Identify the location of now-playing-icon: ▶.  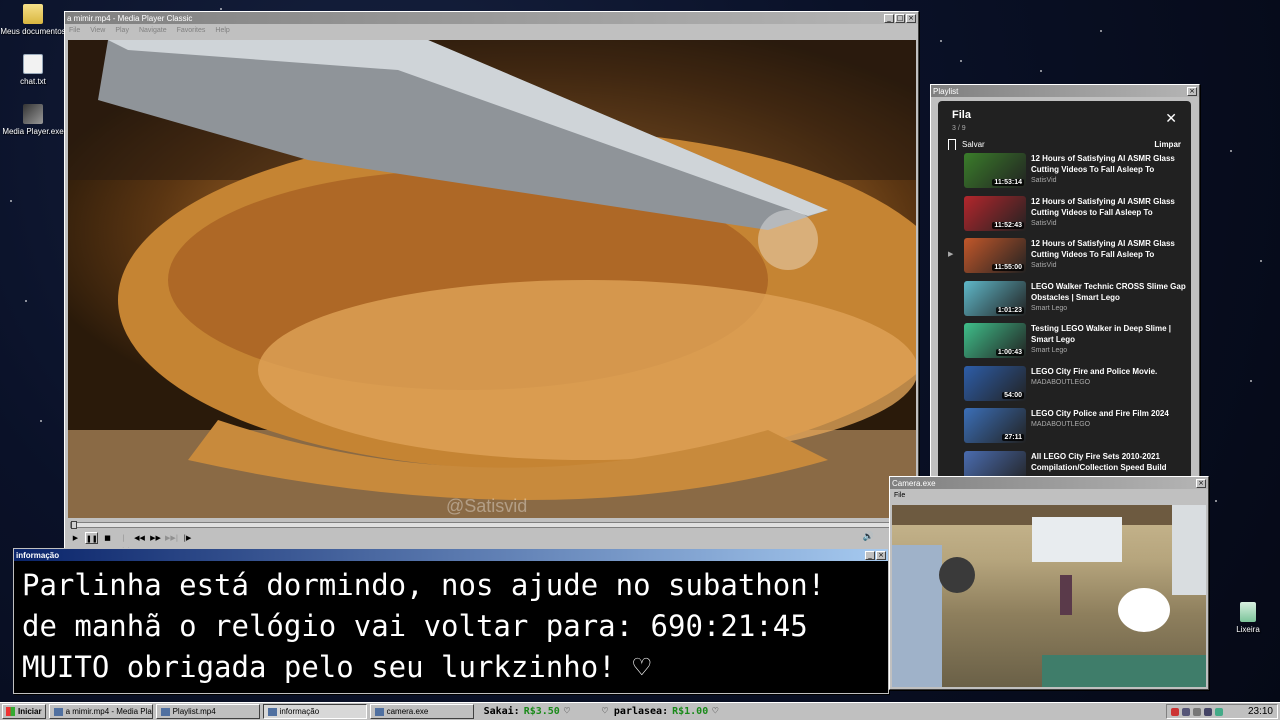
(951, 254).